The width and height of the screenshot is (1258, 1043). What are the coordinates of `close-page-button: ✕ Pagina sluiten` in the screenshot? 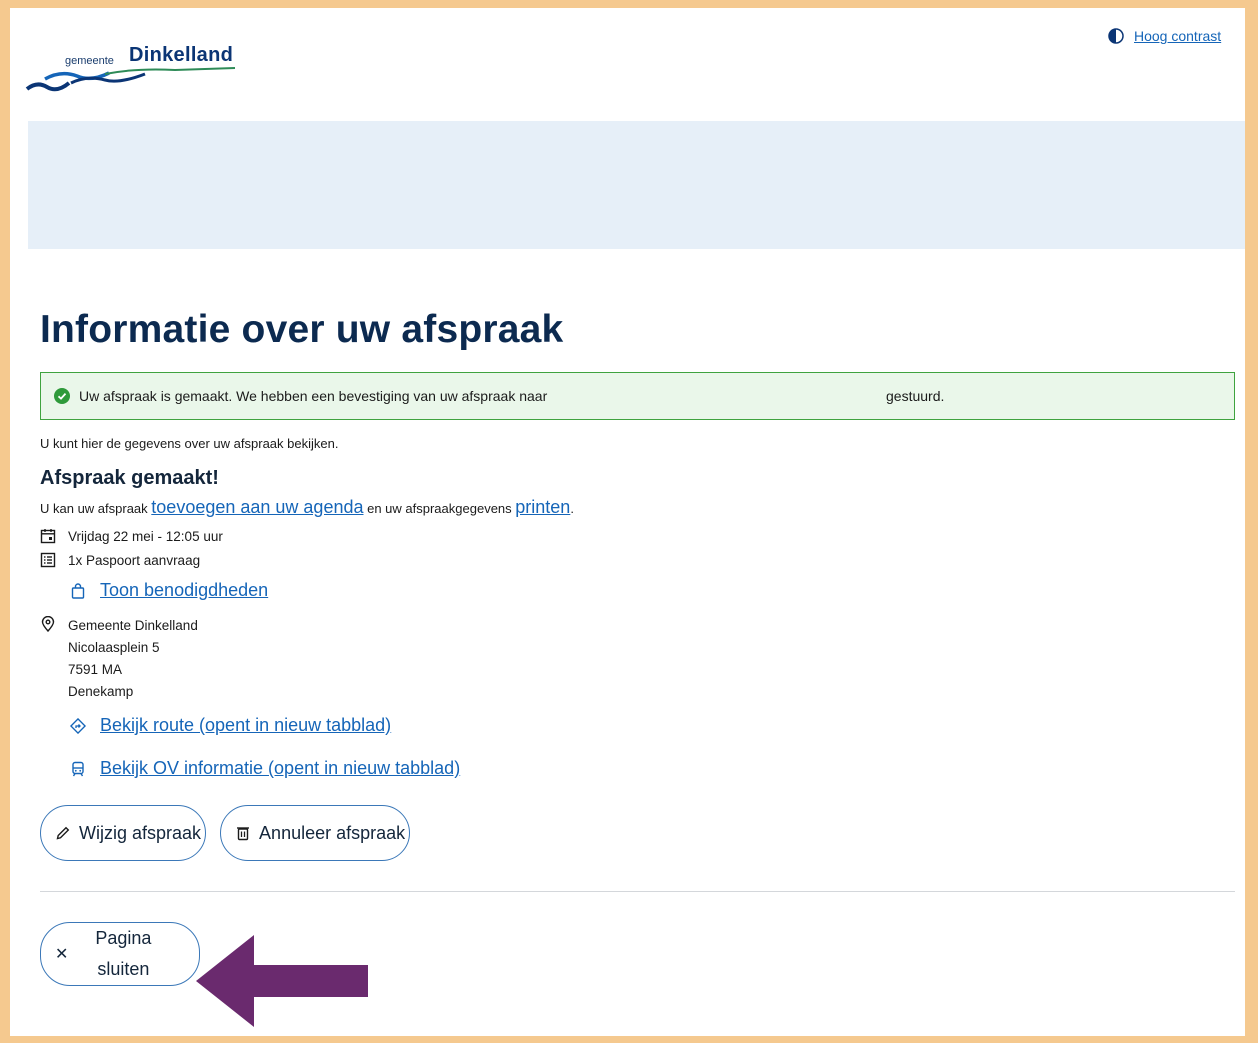 It's located at (120, 954).